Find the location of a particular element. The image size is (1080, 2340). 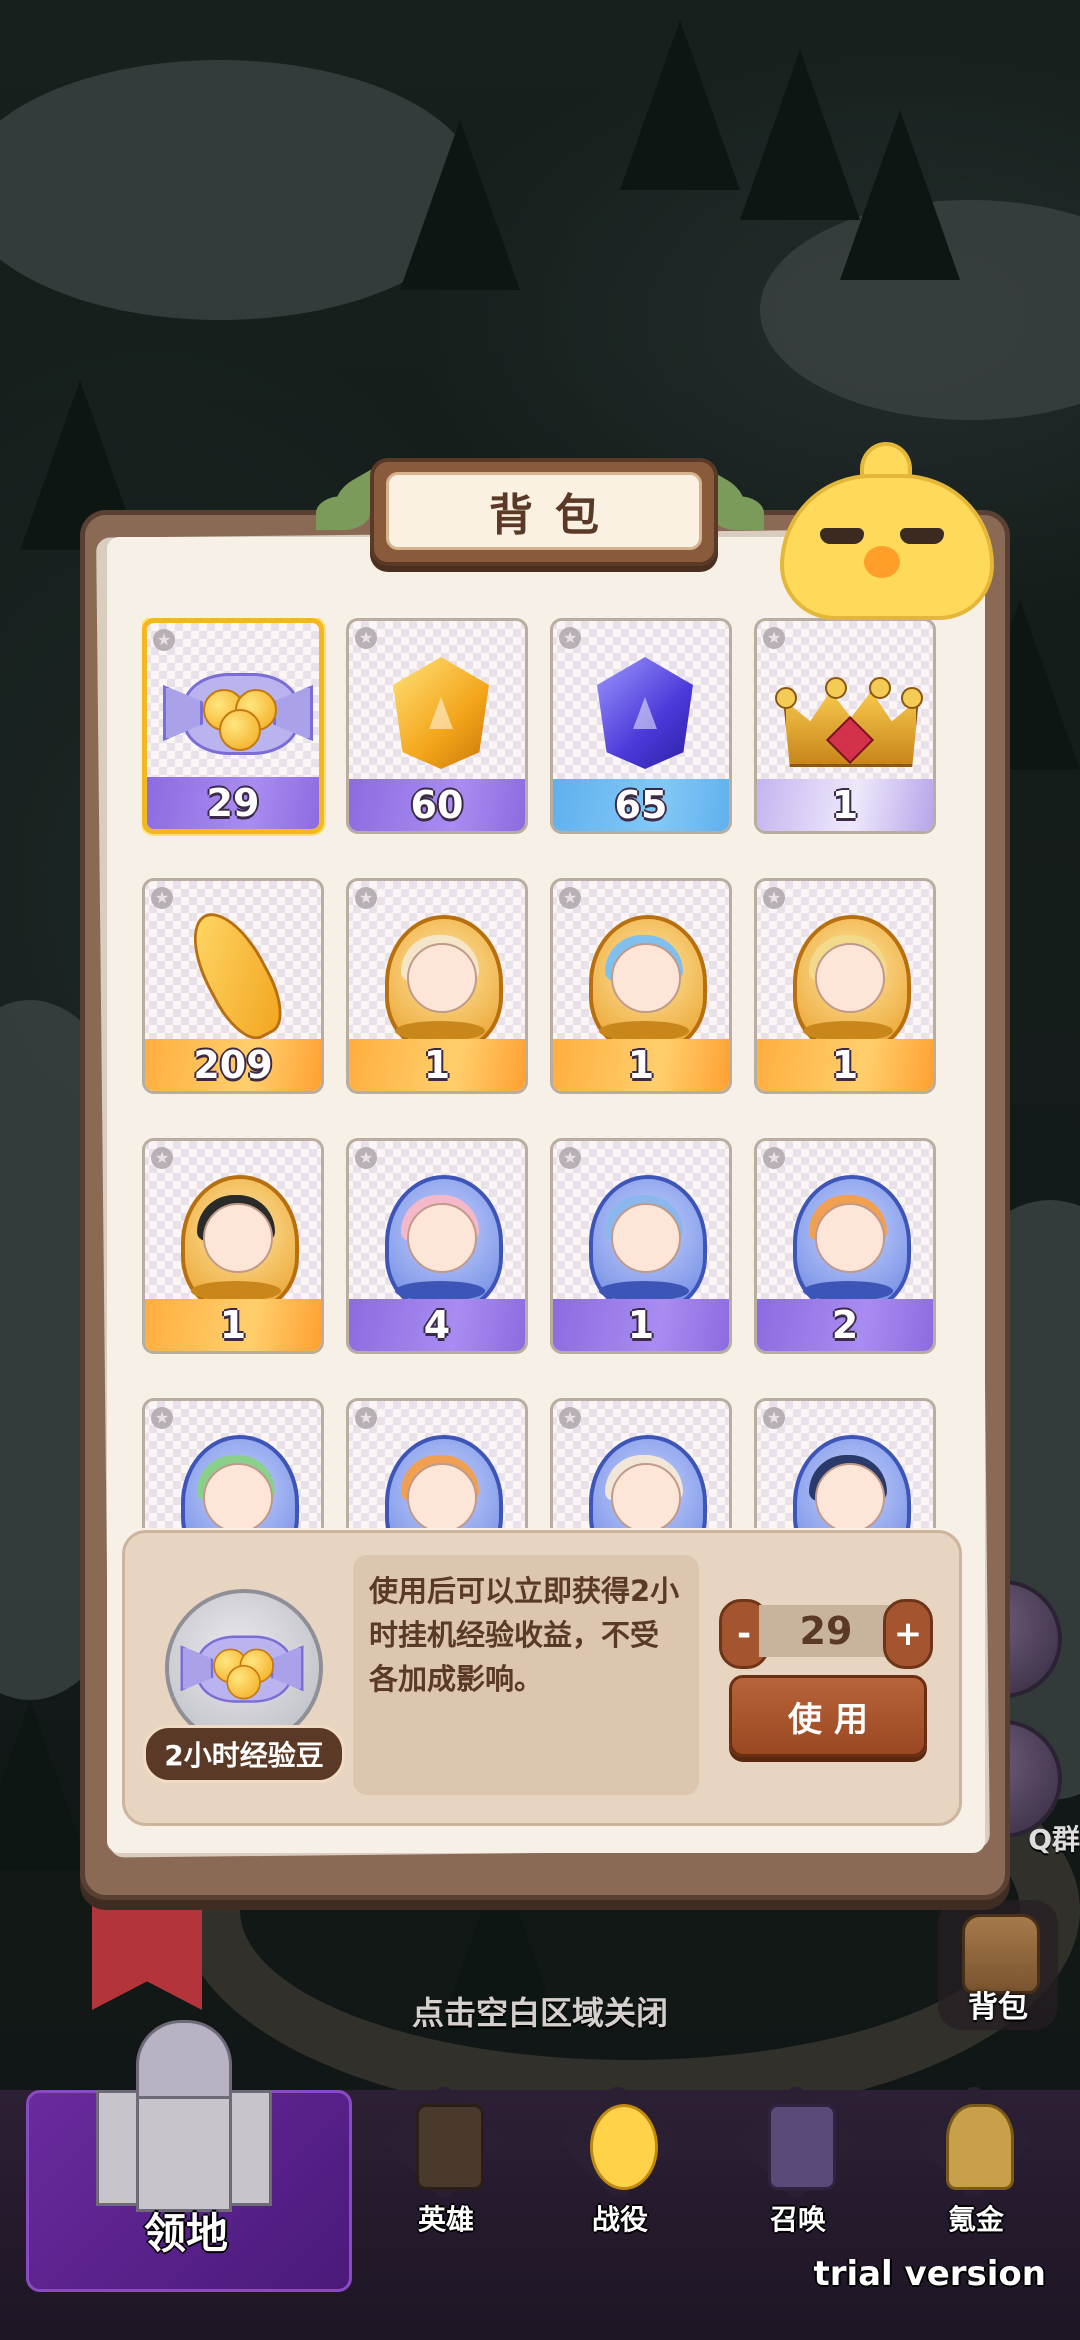

title-plate: 背包 is located at coordinates (540, 512).